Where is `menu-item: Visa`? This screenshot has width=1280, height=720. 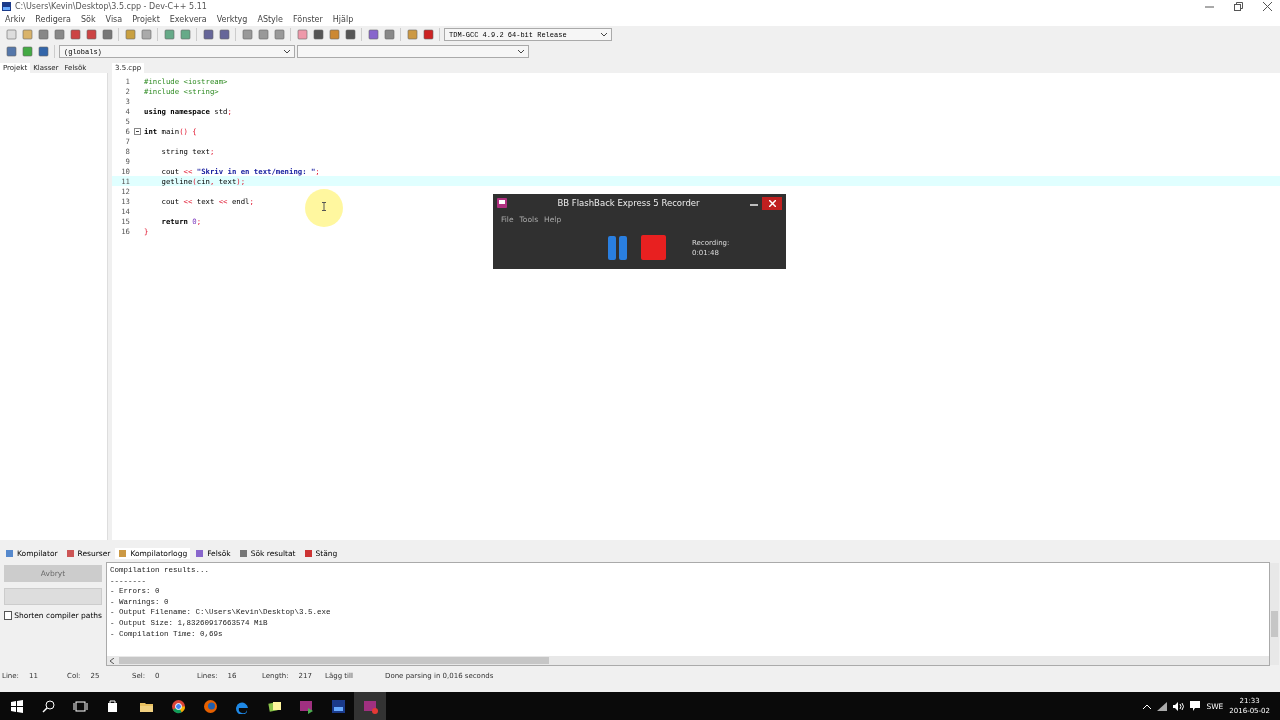
menu-item: Visa is located at coordinates (114, 19).